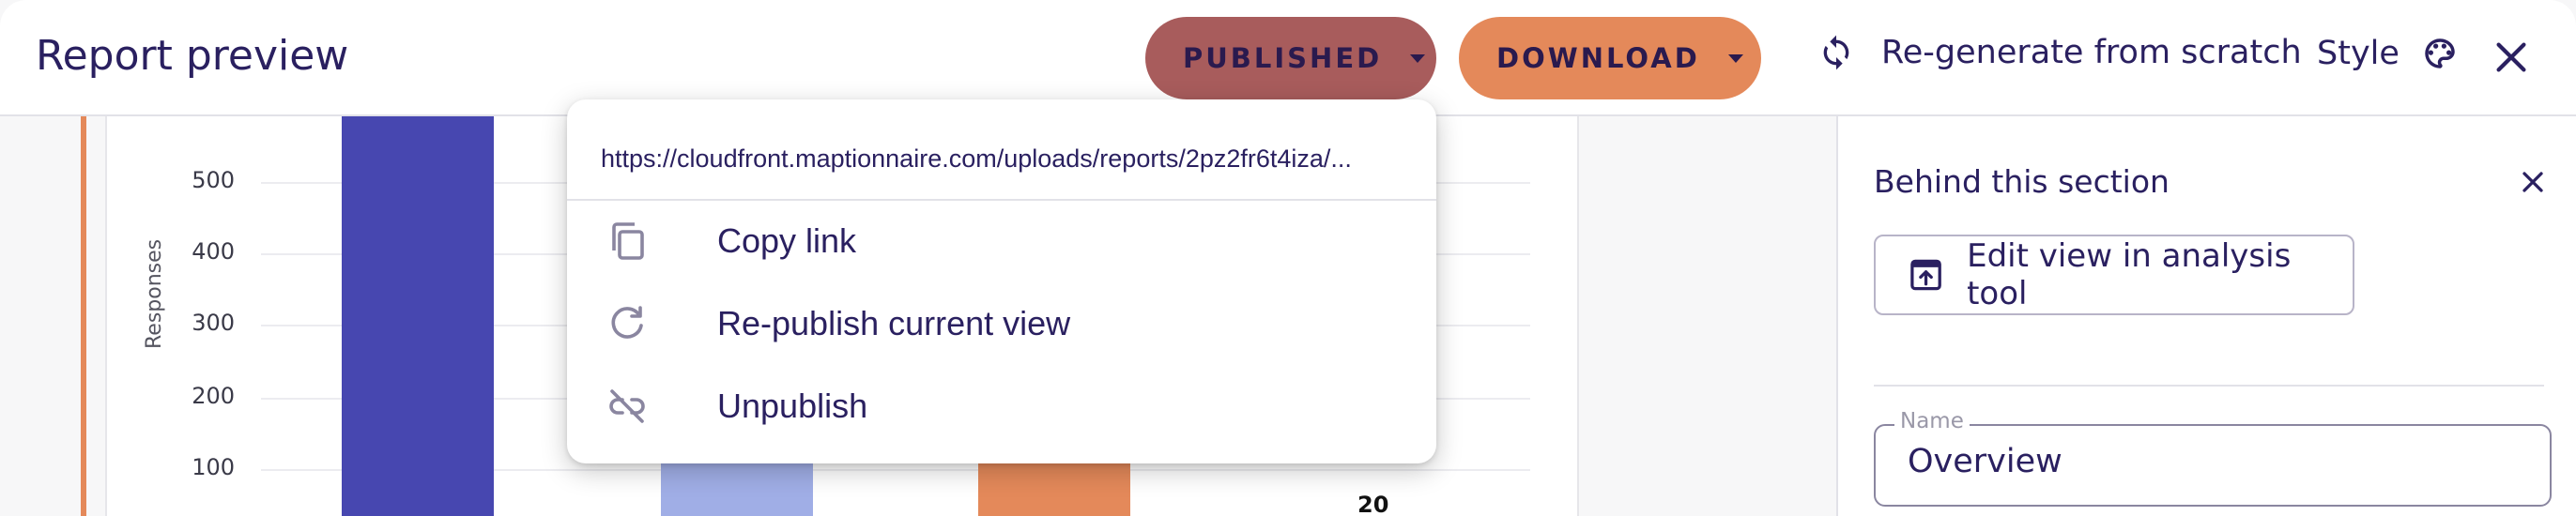 The width and height of the screenshot is (2576, 516). I want to click on y-tick-label: 200, so click(214, 396).